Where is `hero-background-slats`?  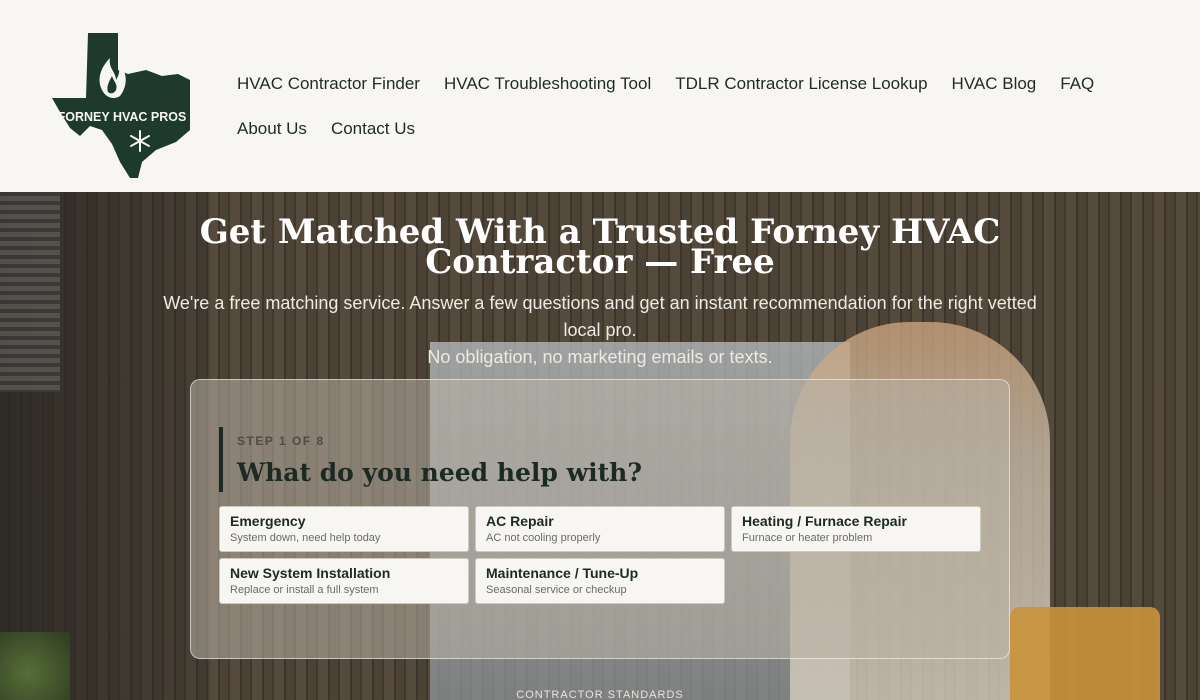
hero-background-slats is located at coordinates (30, 292).